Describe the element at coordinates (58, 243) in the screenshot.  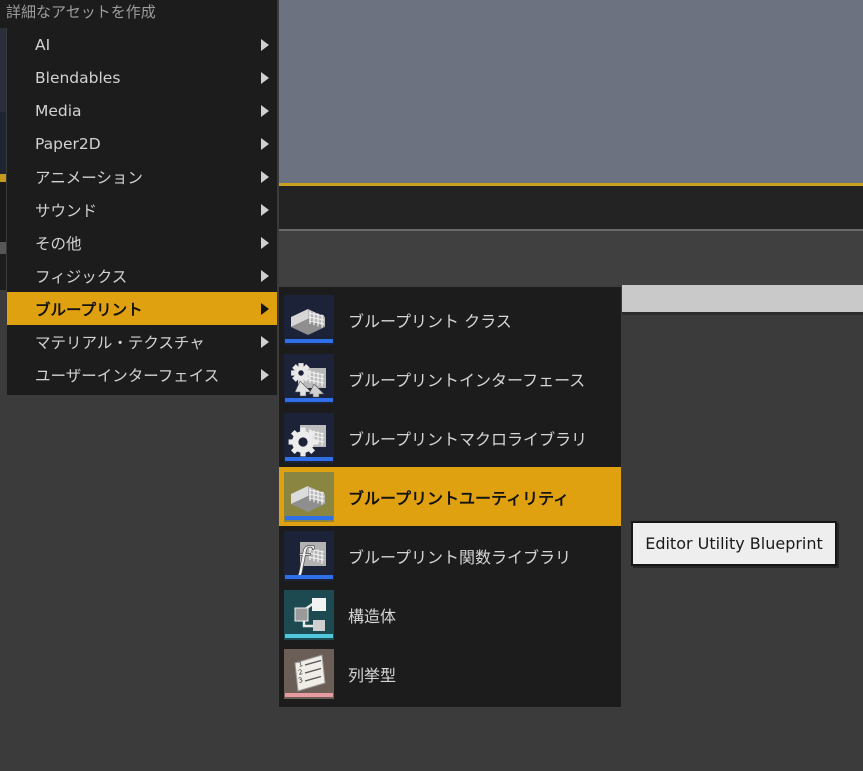
I see `menu-item-label: その他` at that location.